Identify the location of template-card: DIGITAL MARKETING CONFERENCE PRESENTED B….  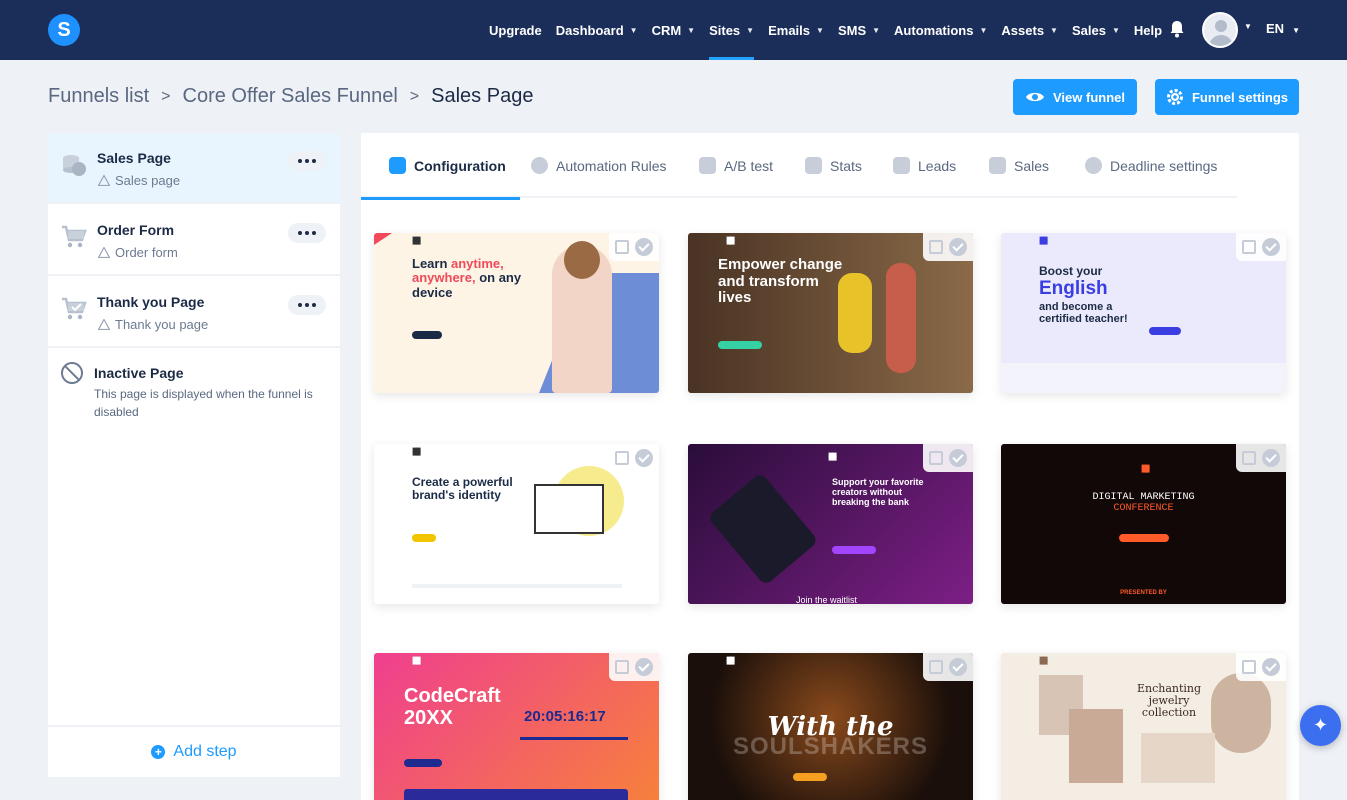
(1143, 524).